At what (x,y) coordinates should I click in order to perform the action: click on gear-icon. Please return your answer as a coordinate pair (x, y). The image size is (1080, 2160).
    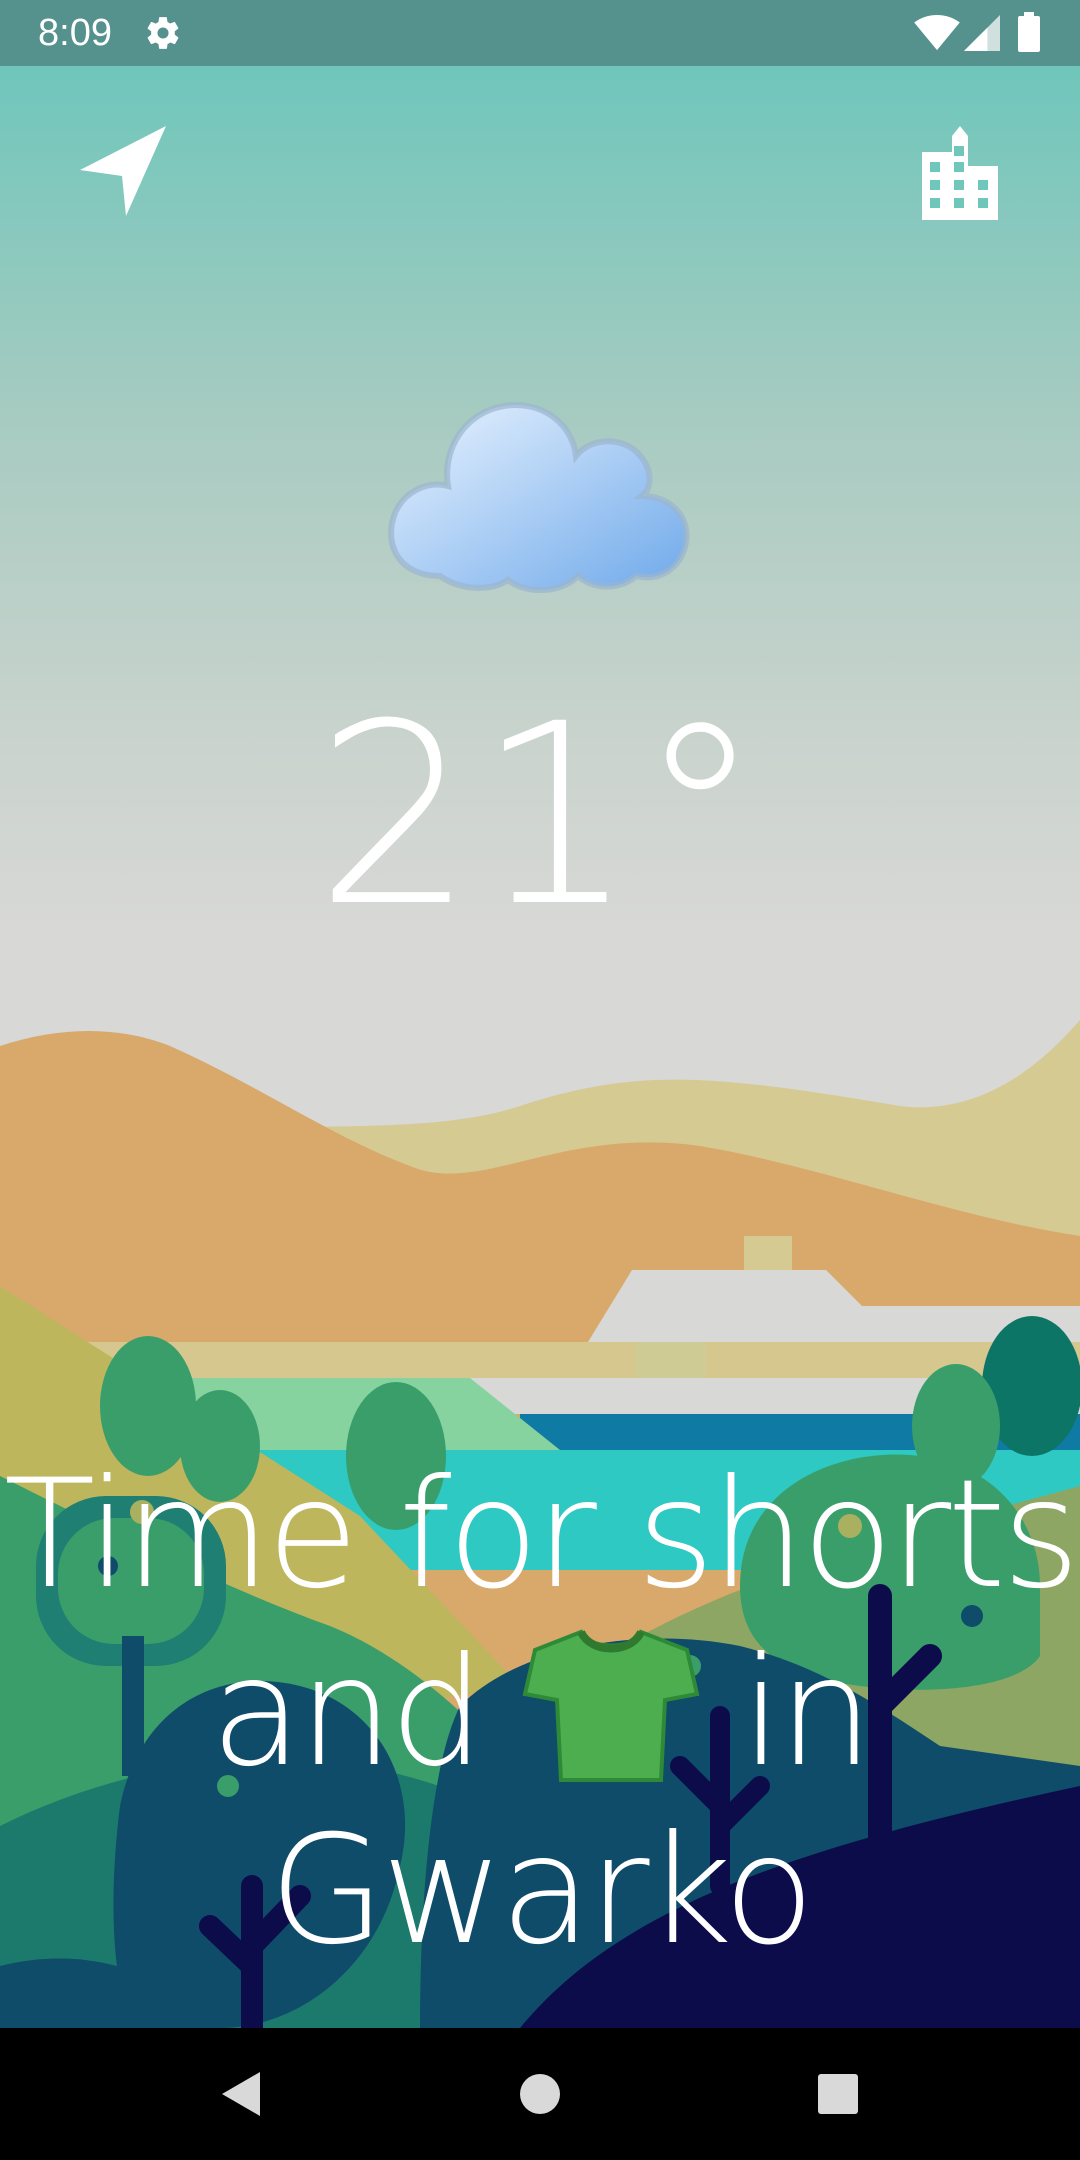
    Looking at the image, I should click on (163, 33).